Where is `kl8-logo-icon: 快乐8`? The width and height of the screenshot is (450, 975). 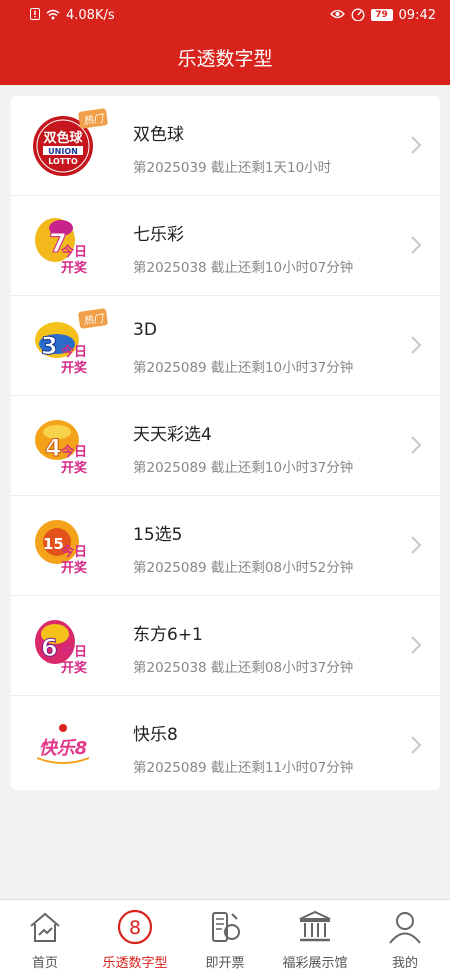 kl8-logo-icon: 快乐8 is located at coordinates (63, 746).